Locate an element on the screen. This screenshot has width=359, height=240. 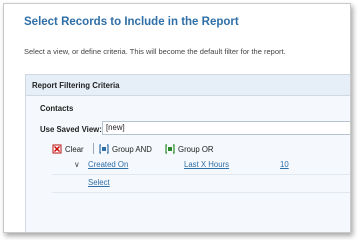
chevron-down-icon: ∨ is located at coordinates (77, 164).